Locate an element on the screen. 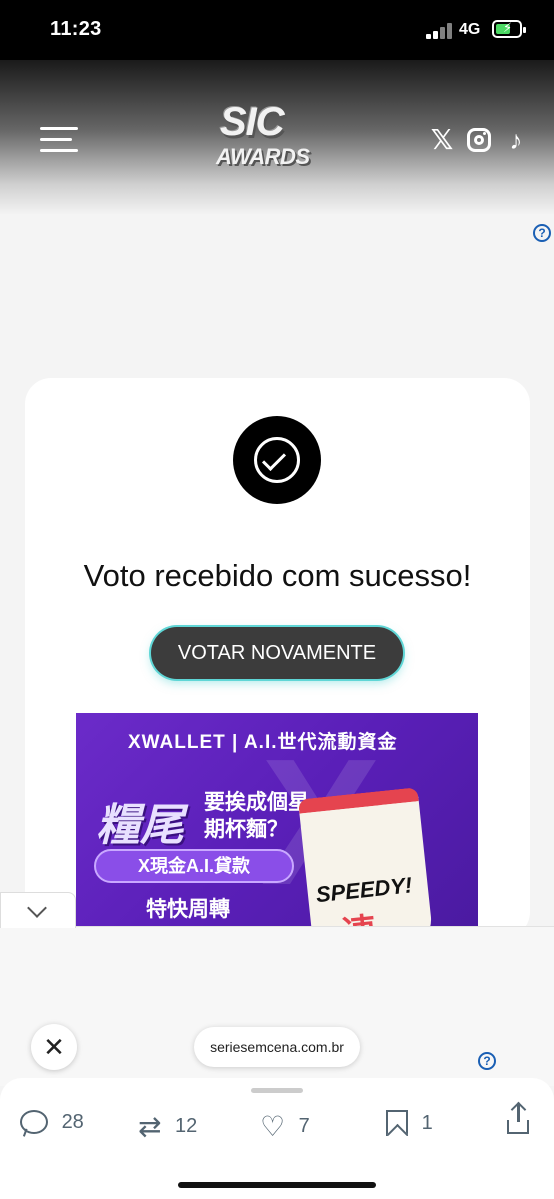 This screenshot has width=554, height=1199. signal-icon is located at coordinates (439, 31).